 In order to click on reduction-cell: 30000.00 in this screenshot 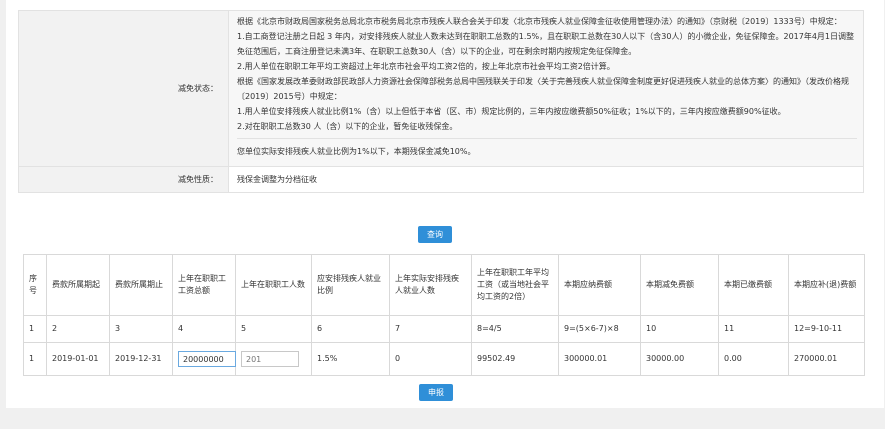, I will do `click(679, 359)`.